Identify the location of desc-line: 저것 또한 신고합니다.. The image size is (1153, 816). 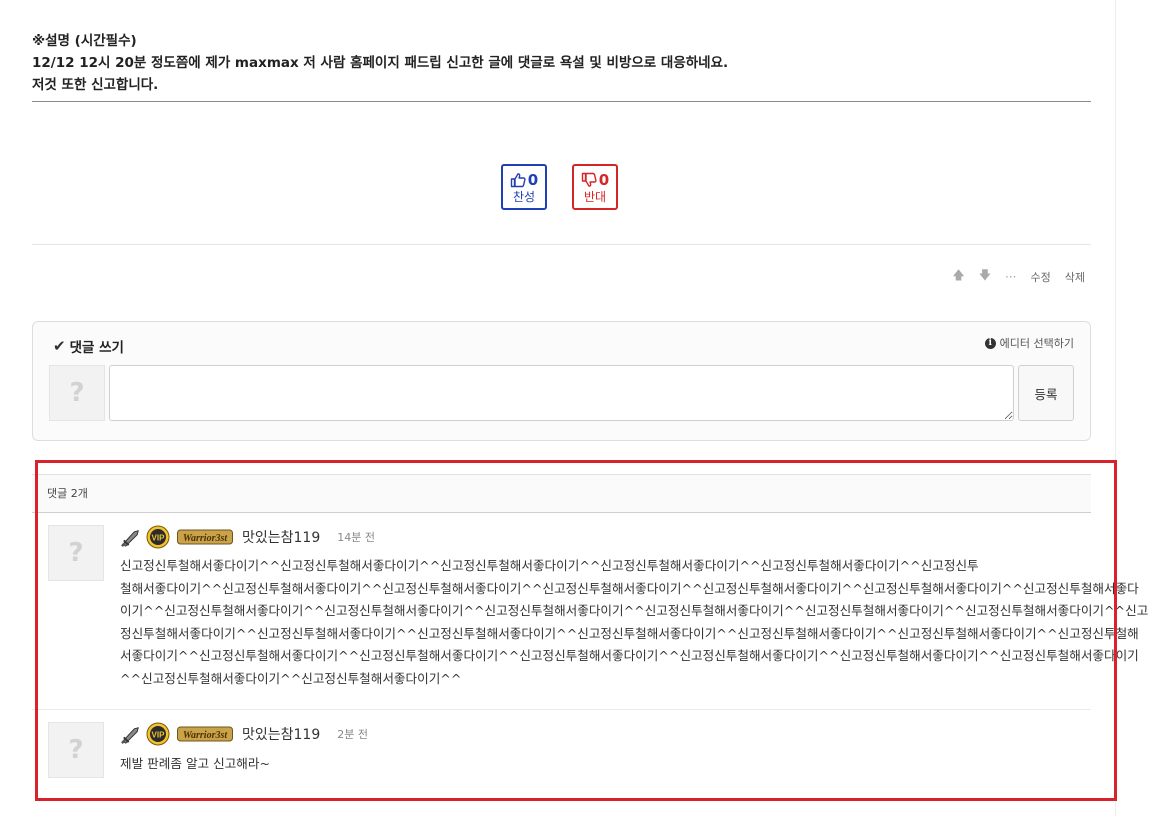
(95, 85).